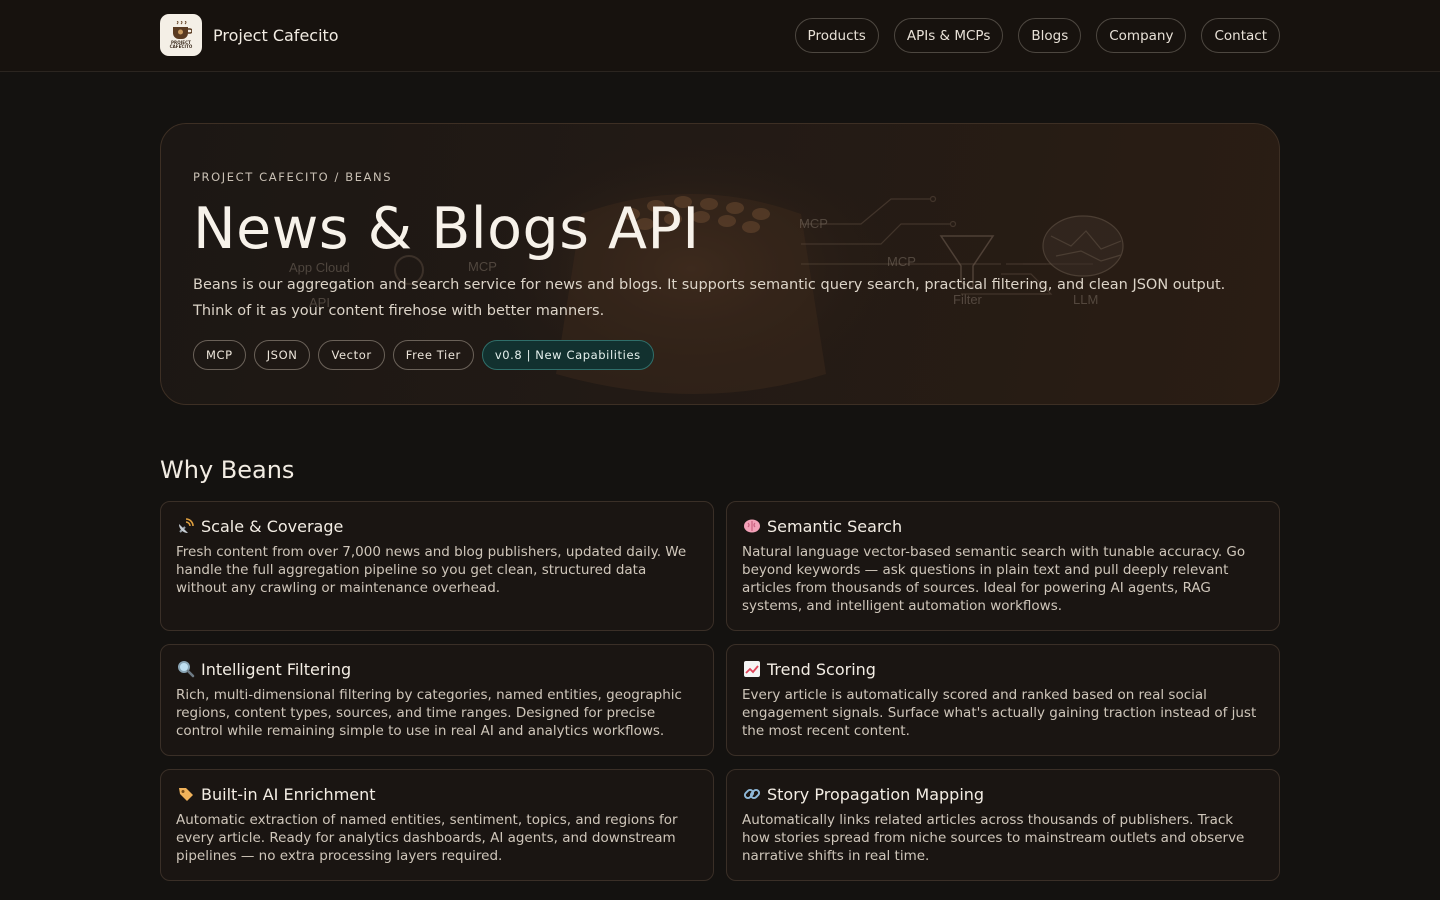 Image resolution: width=1440 pixels, height=900 pixels. I want to click on nav-products-link: Products, so click(836, 35).